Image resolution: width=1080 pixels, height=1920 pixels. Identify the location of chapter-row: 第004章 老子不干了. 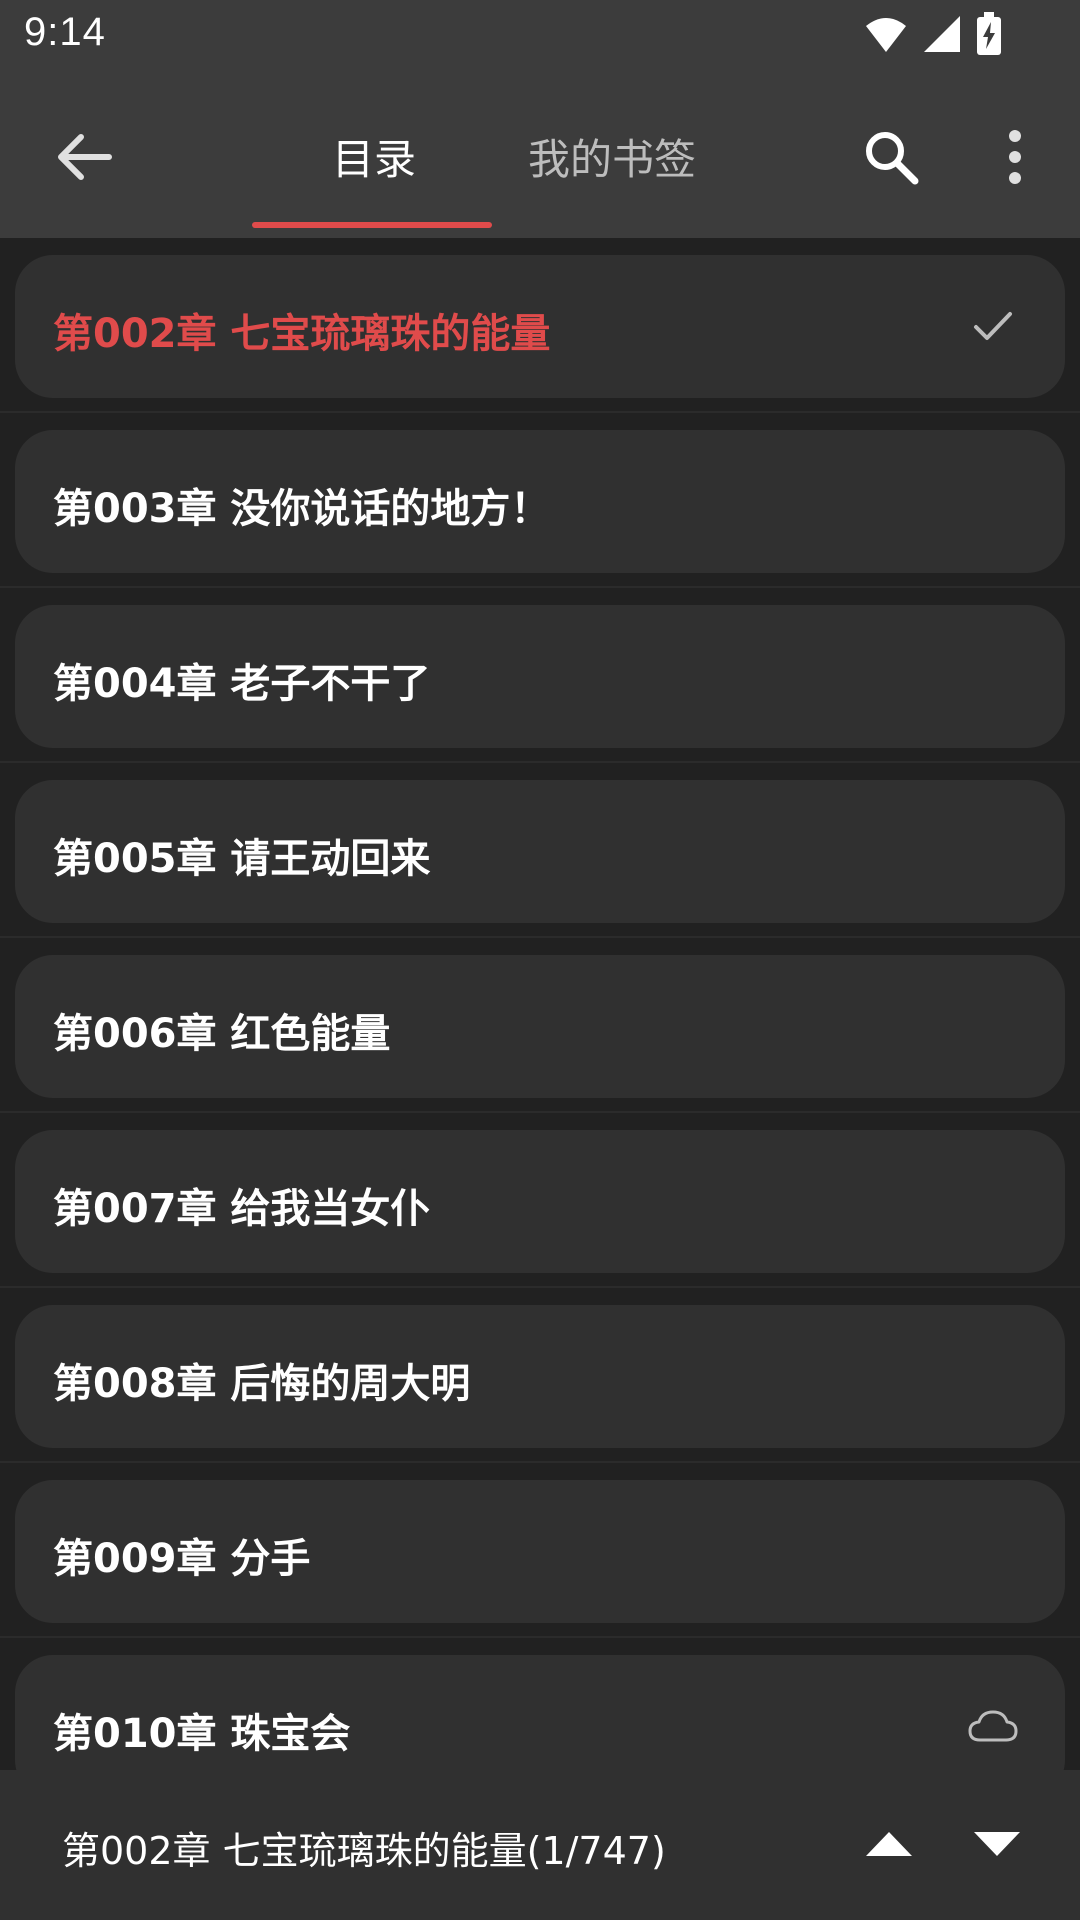
(540, 675).